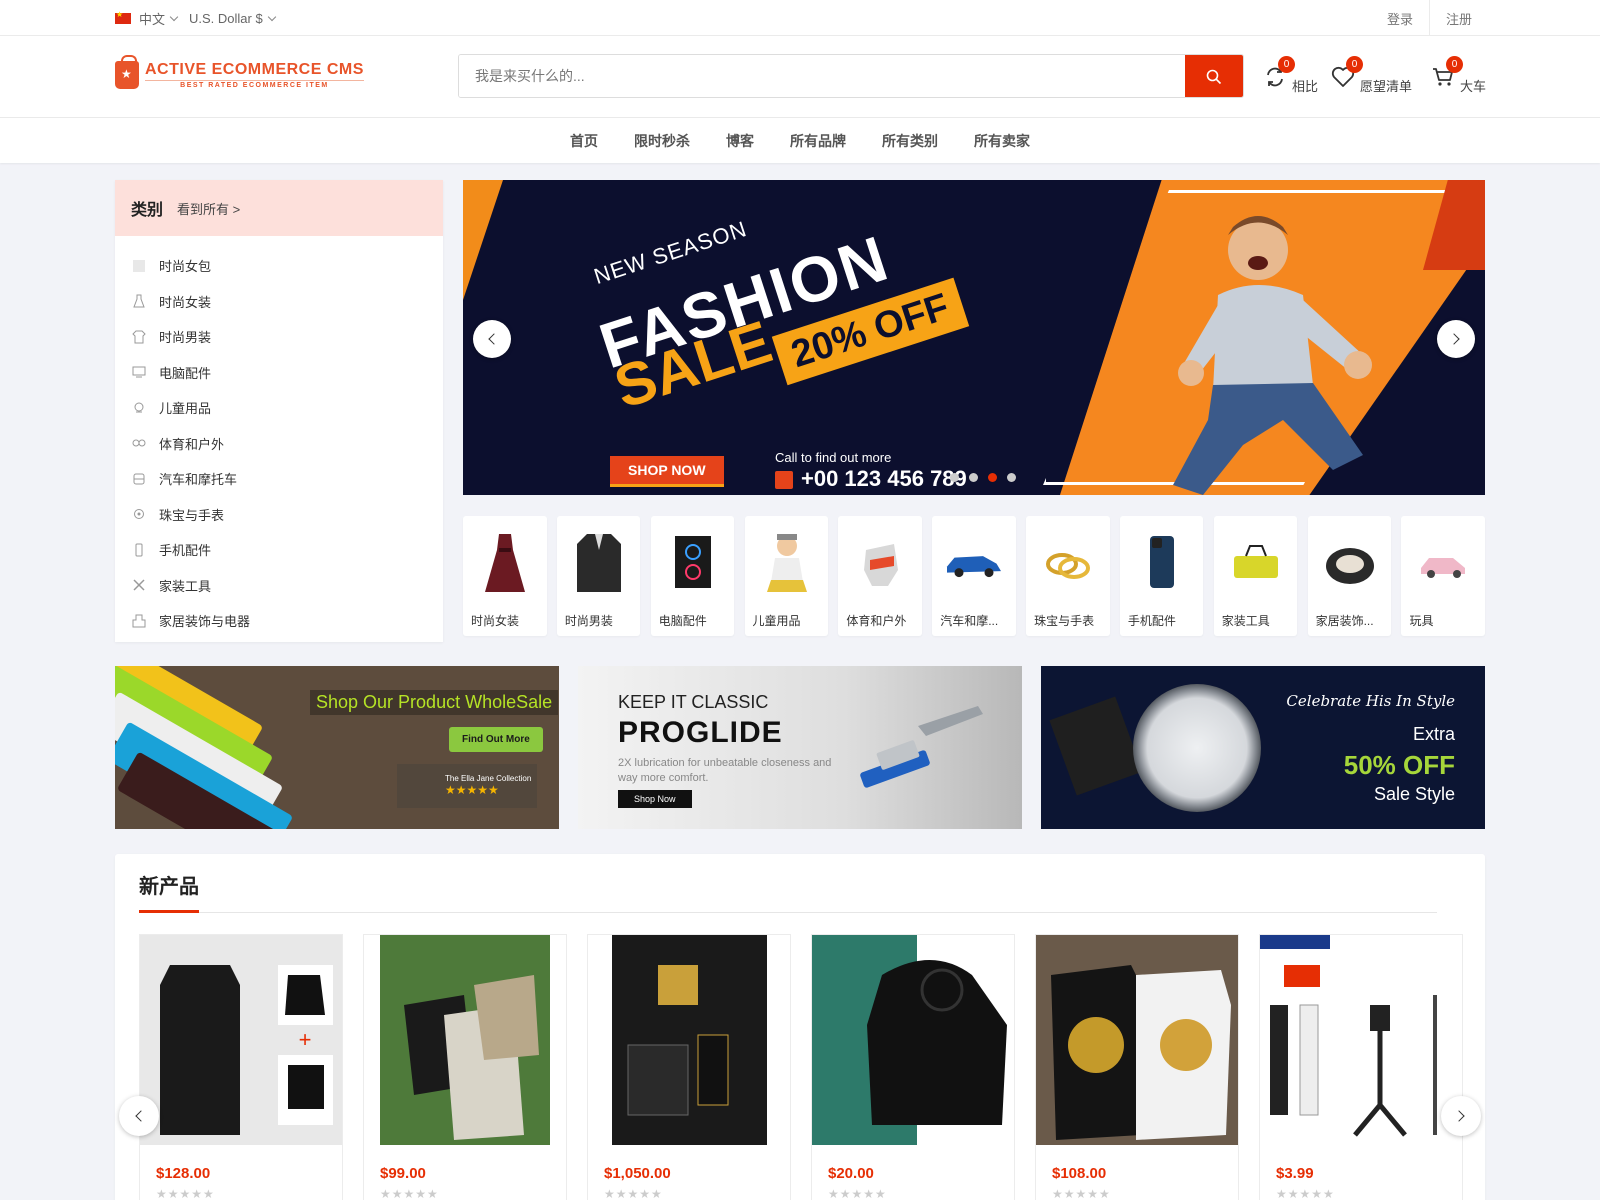 This screenshot has height=1200, width=1600. Describe the element at coordinates (254, 69) in the screenshot. I see `logo-title: ACTIVE ECOMMERCE CMS` at that location.